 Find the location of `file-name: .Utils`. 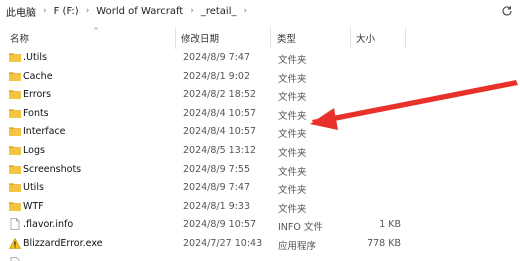

file-name: .Utils is located at coordinates (35, 57).